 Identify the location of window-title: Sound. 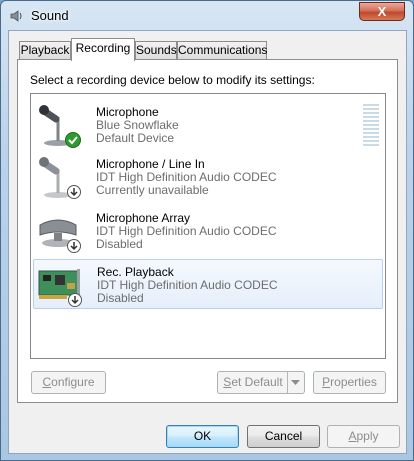
(50, 15).